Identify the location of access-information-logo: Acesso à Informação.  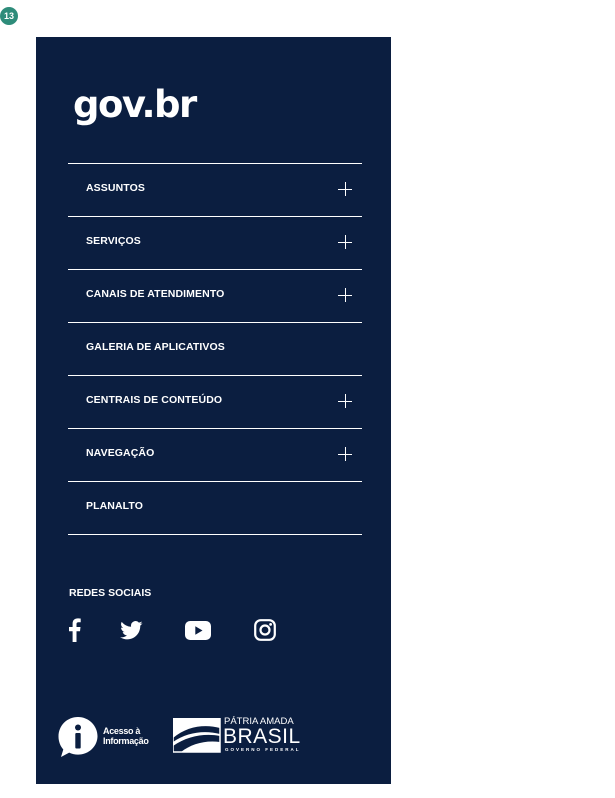
(107, 737).